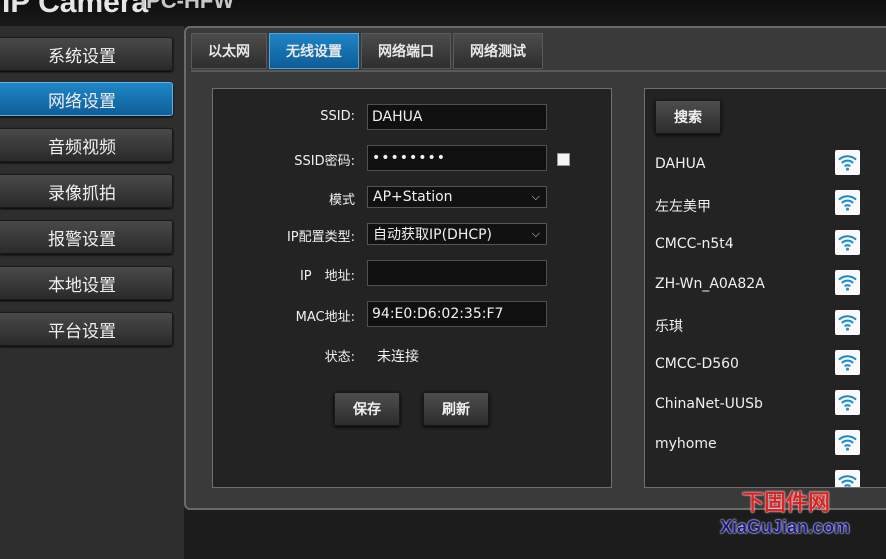 This screenshot has height=559, width=886. I want to click on ipconfig-select-value: 自动获取IP(DHCP), so click(433, 235).